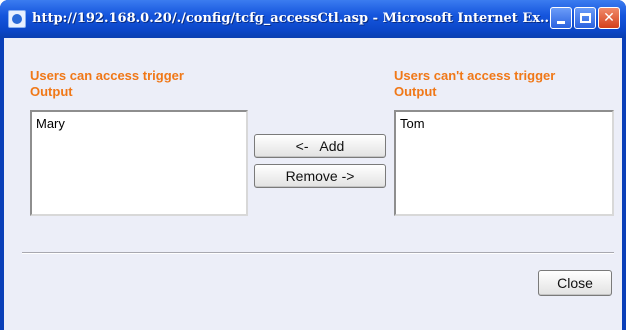 The height and width of the screenshot is (330, 626). I want to click on close-icon: ✕, so click(609, 18).